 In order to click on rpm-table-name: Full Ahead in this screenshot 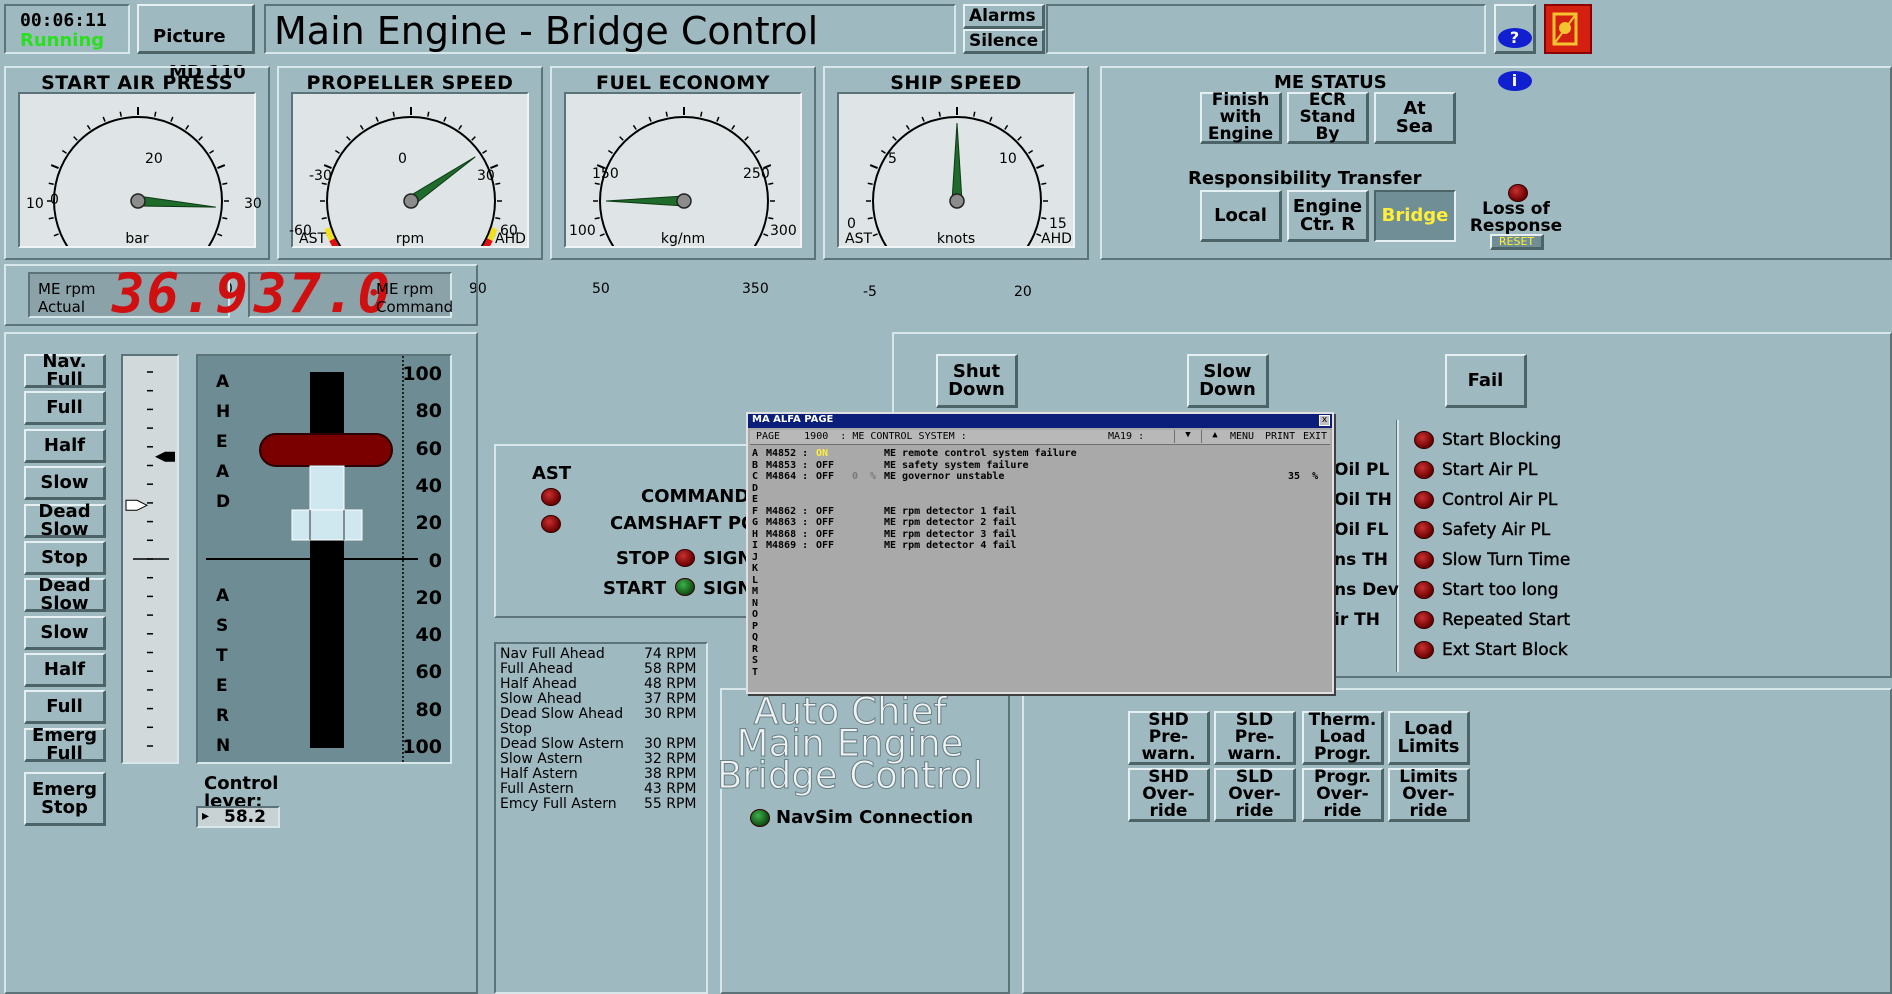, I will do `click(536, 669)`.